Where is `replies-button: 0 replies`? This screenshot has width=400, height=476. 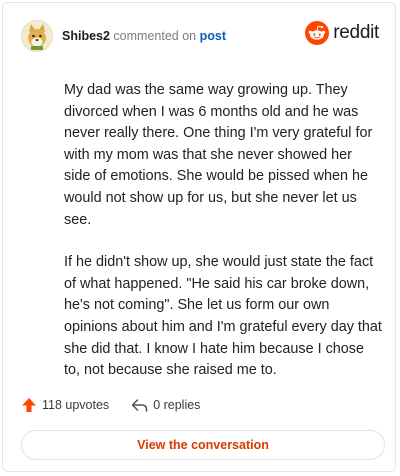 replies-button: 0 replies is located at coordinates (165, 405).